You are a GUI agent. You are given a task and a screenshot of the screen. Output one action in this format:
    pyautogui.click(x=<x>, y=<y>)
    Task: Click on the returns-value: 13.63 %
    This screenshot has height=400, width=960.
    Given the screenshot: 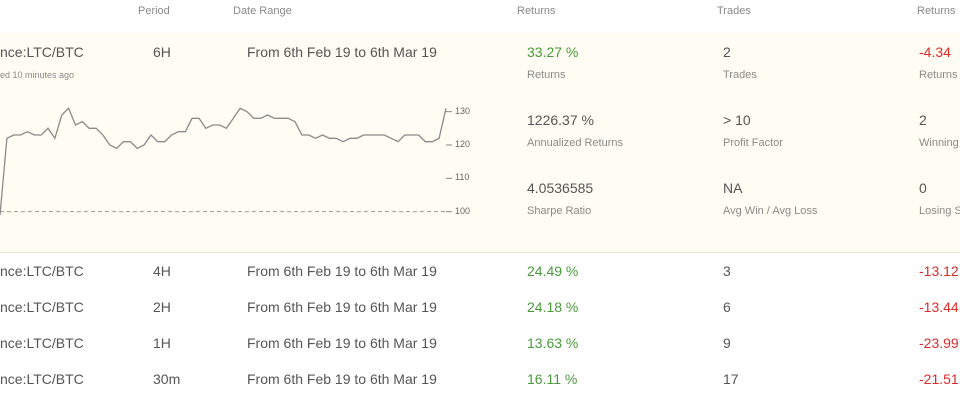 What is the action you would take?
    pyautogui.click(x=553, y=343)
    